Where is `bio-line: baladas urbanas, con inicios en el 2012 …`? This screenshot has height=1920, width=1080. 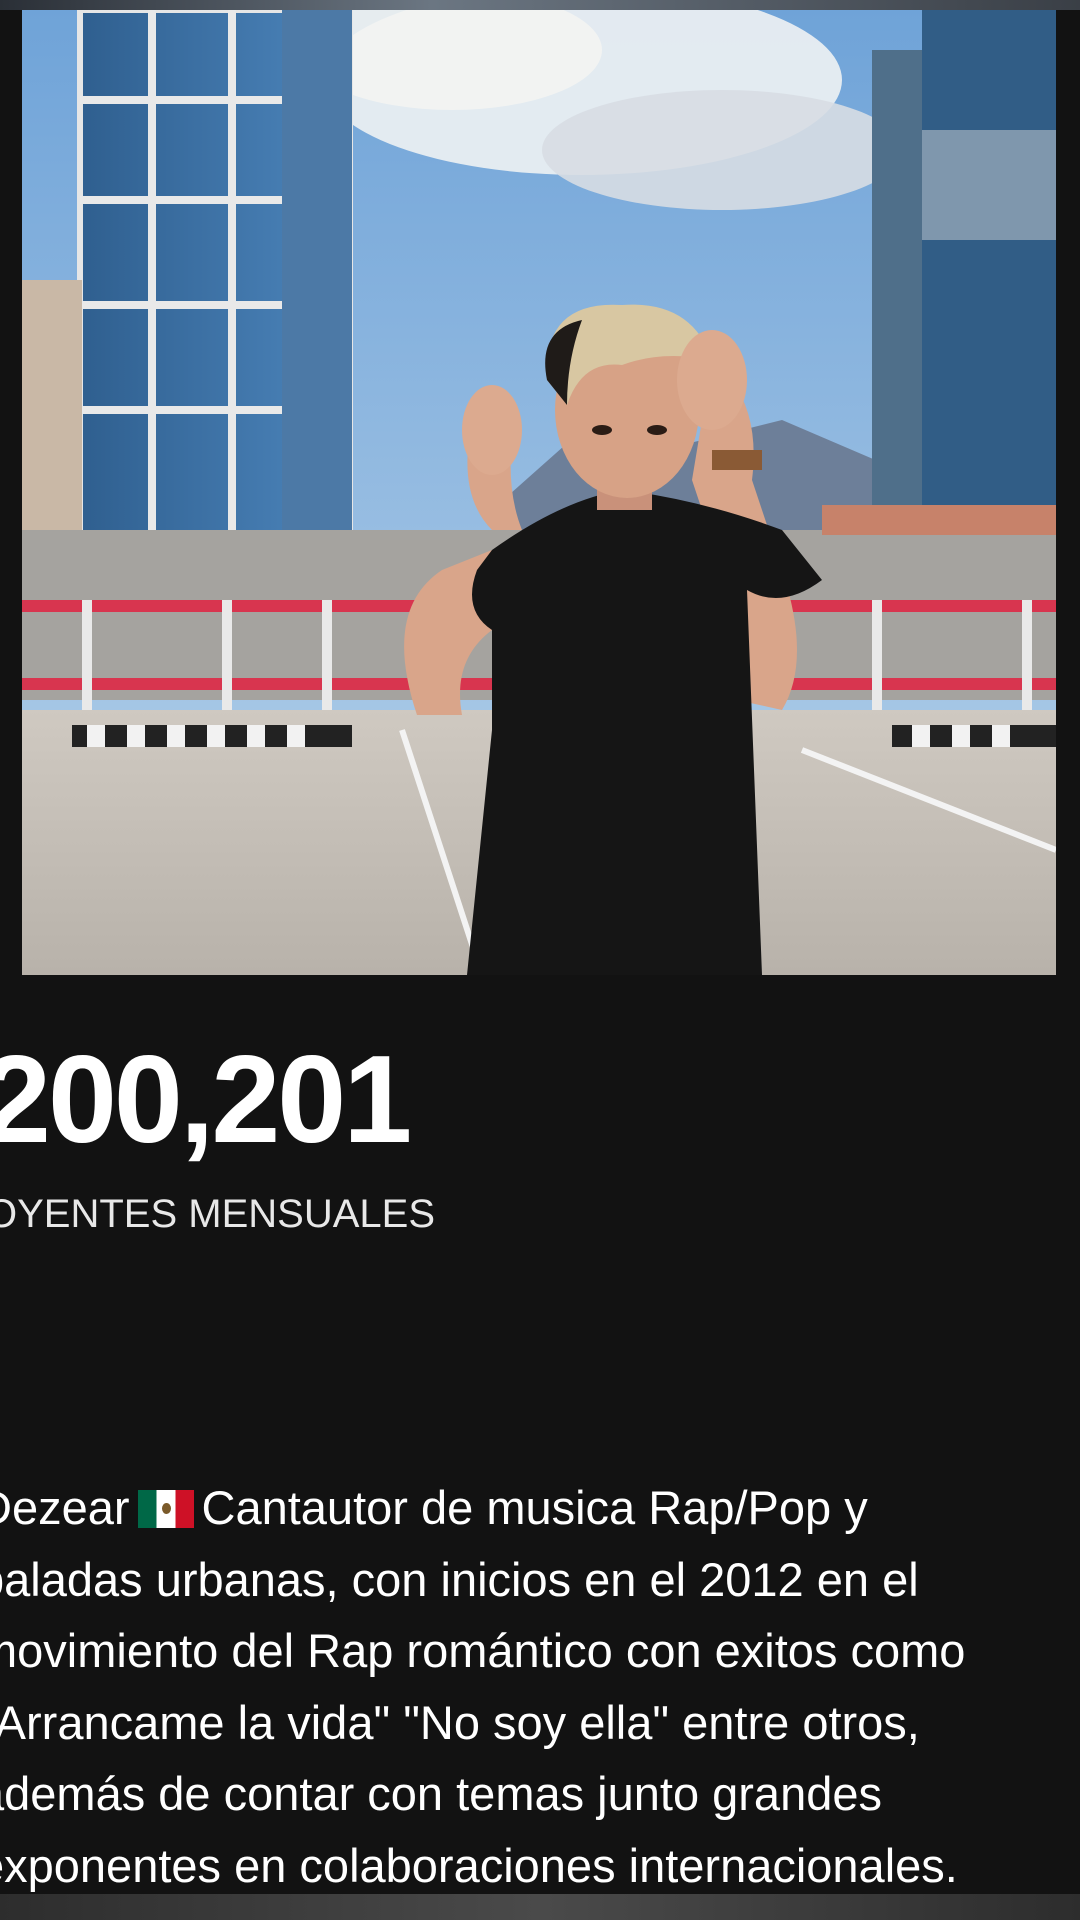
bio-line: baladas urbanas, con inicios en el 2012 … is located at coordinates (459, 1579).